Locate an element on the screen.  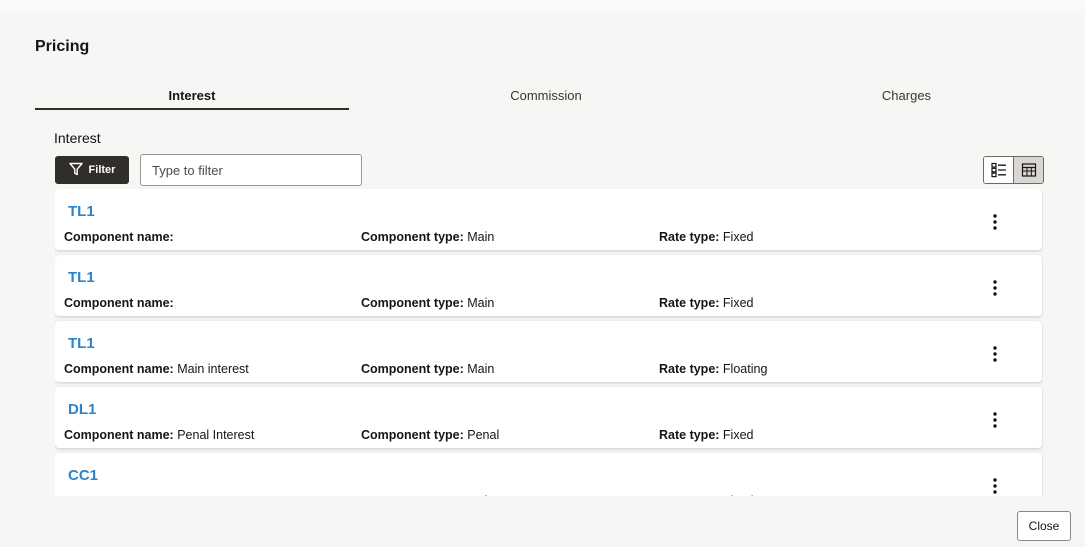
component-name-field: Component name: Penal Interest is located at coordinates (159, 435).